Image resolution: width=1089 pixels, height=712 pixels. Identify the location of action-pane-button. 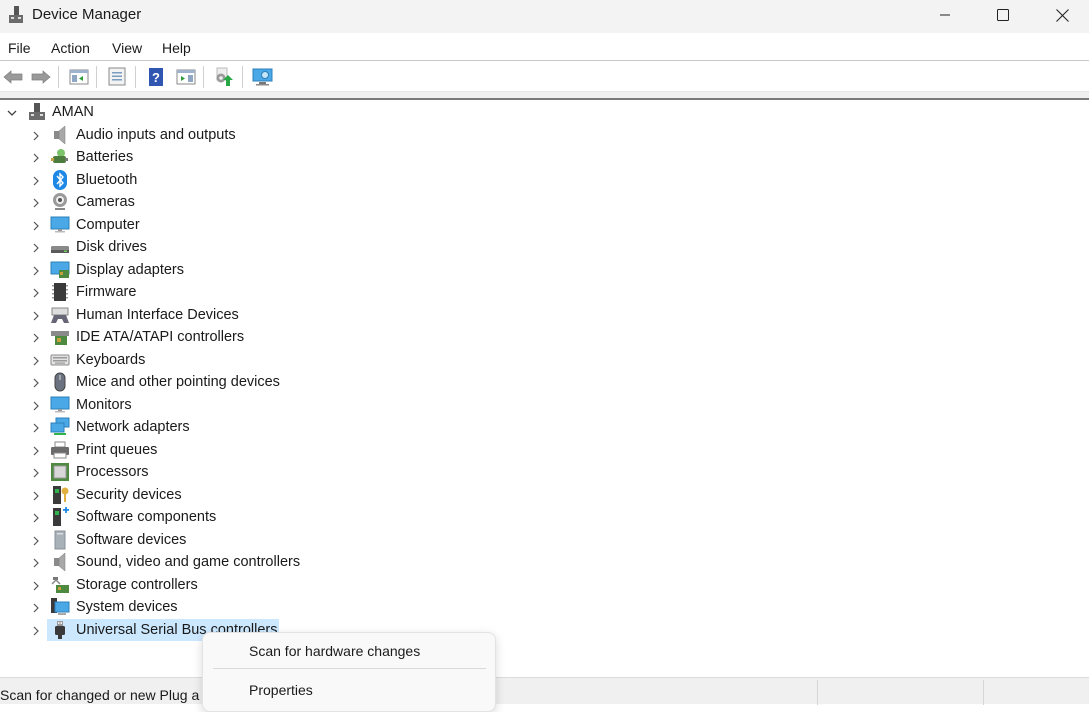
(186, 77).